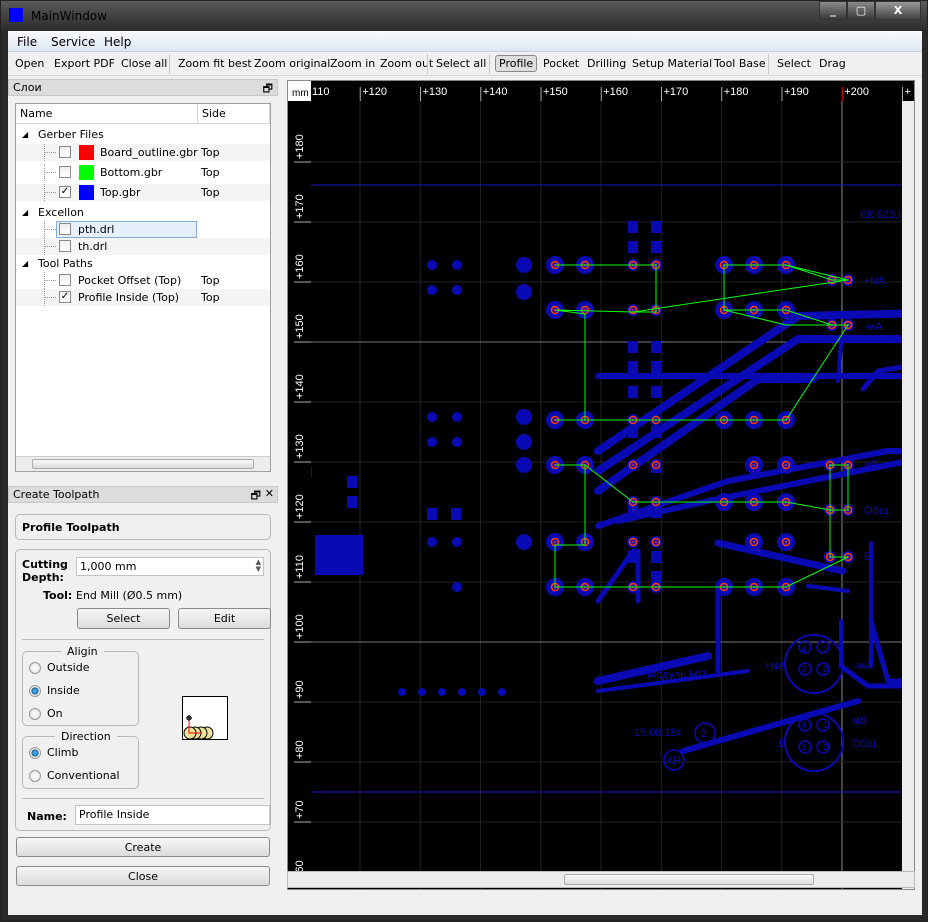 Image resolution: width=928 pixels, height=922 pixels. What do you see at coordinates (107, 114) in the screenshot?
I see `column-header-name: Name` at bounding box center [107, 114].